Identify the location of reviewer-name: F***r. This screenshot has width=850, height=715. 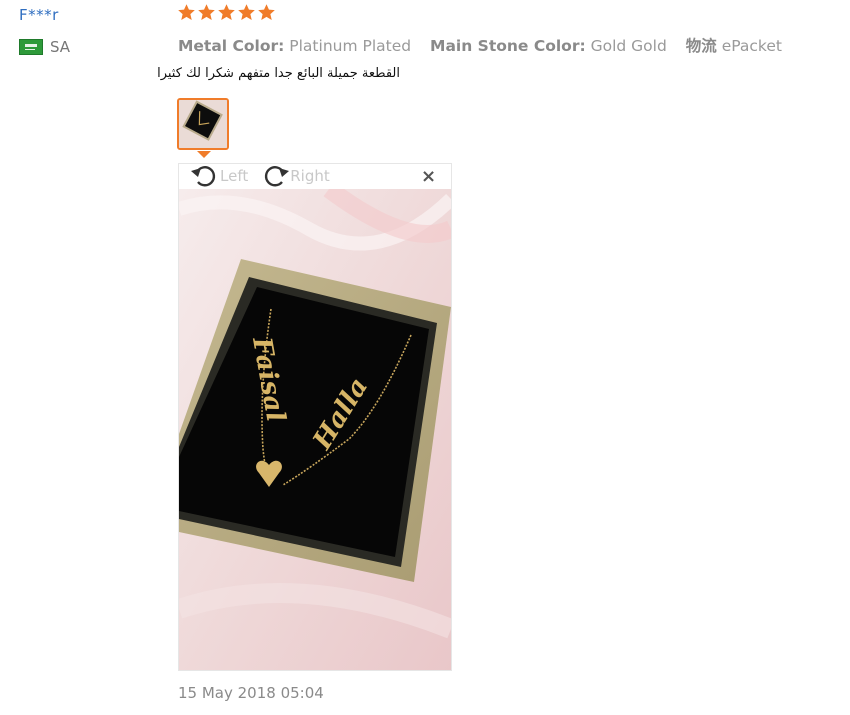
(39, 15).